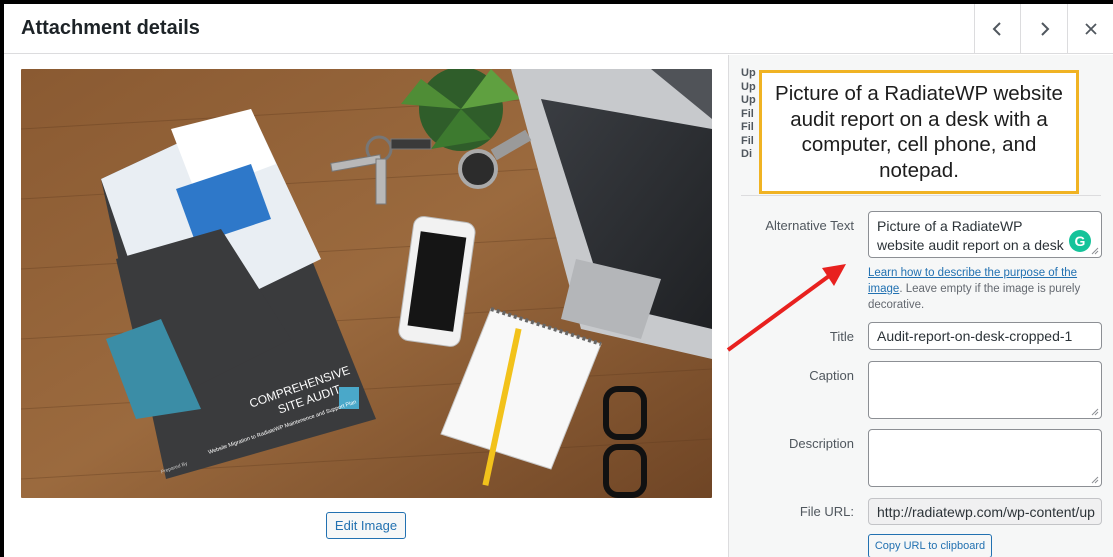  I want to click on caption-label: Caption, so click(831, 375).